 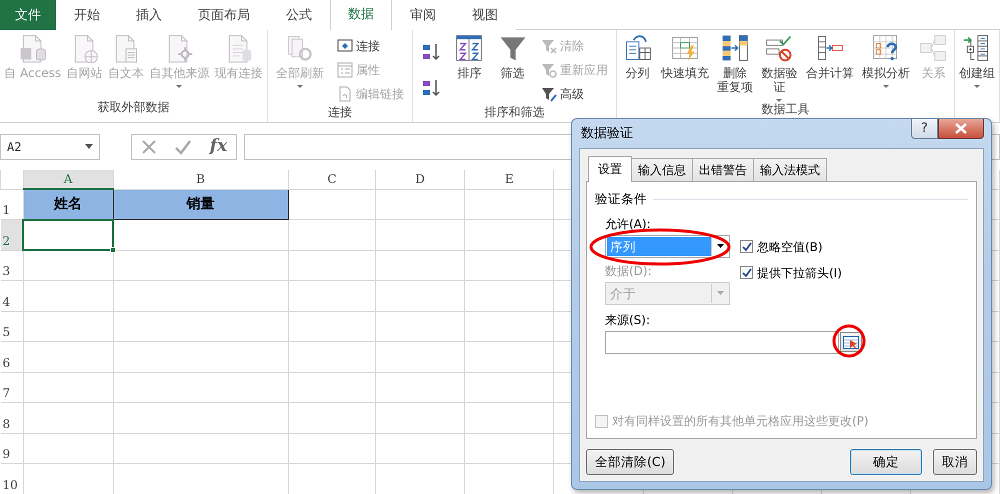 What do you see at coordinates (370, 46) in the screenshot?
I see `ribbon-button: 连接` at bounding box center [370, 46].